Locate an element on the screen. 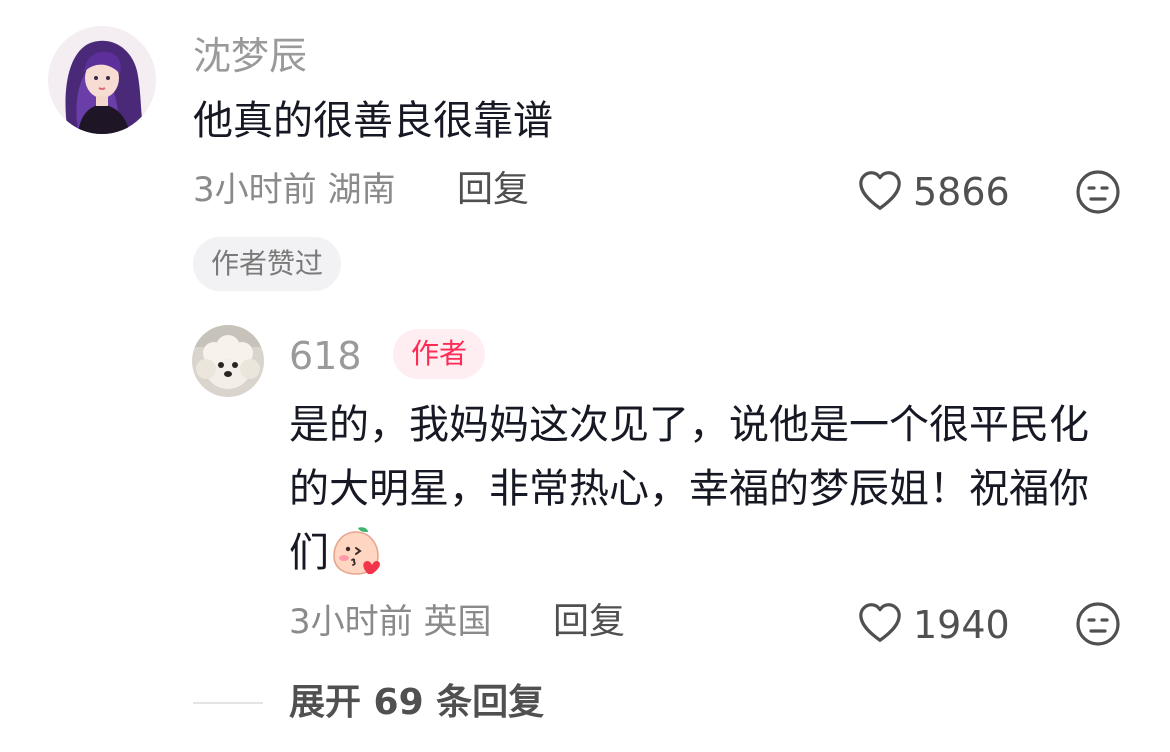 This screenshot has height=752, width=1170. author-badge: 作者 is located at coordinates (439, 354).